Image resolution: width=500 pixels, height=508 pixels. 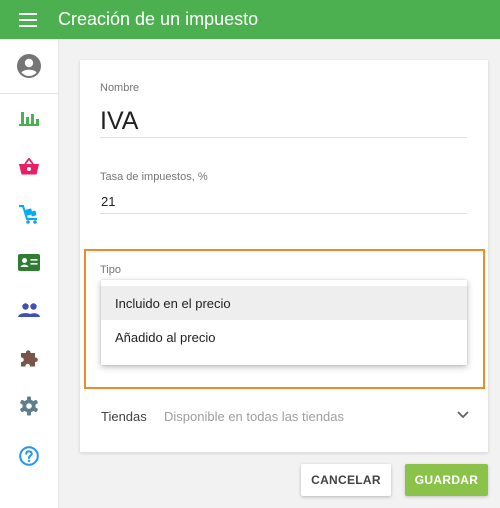 What do you see at coordinates (284, 303) in the screenshot?
I see `type-option-included: Incluido en el precio` at bounding box center [284, 303].